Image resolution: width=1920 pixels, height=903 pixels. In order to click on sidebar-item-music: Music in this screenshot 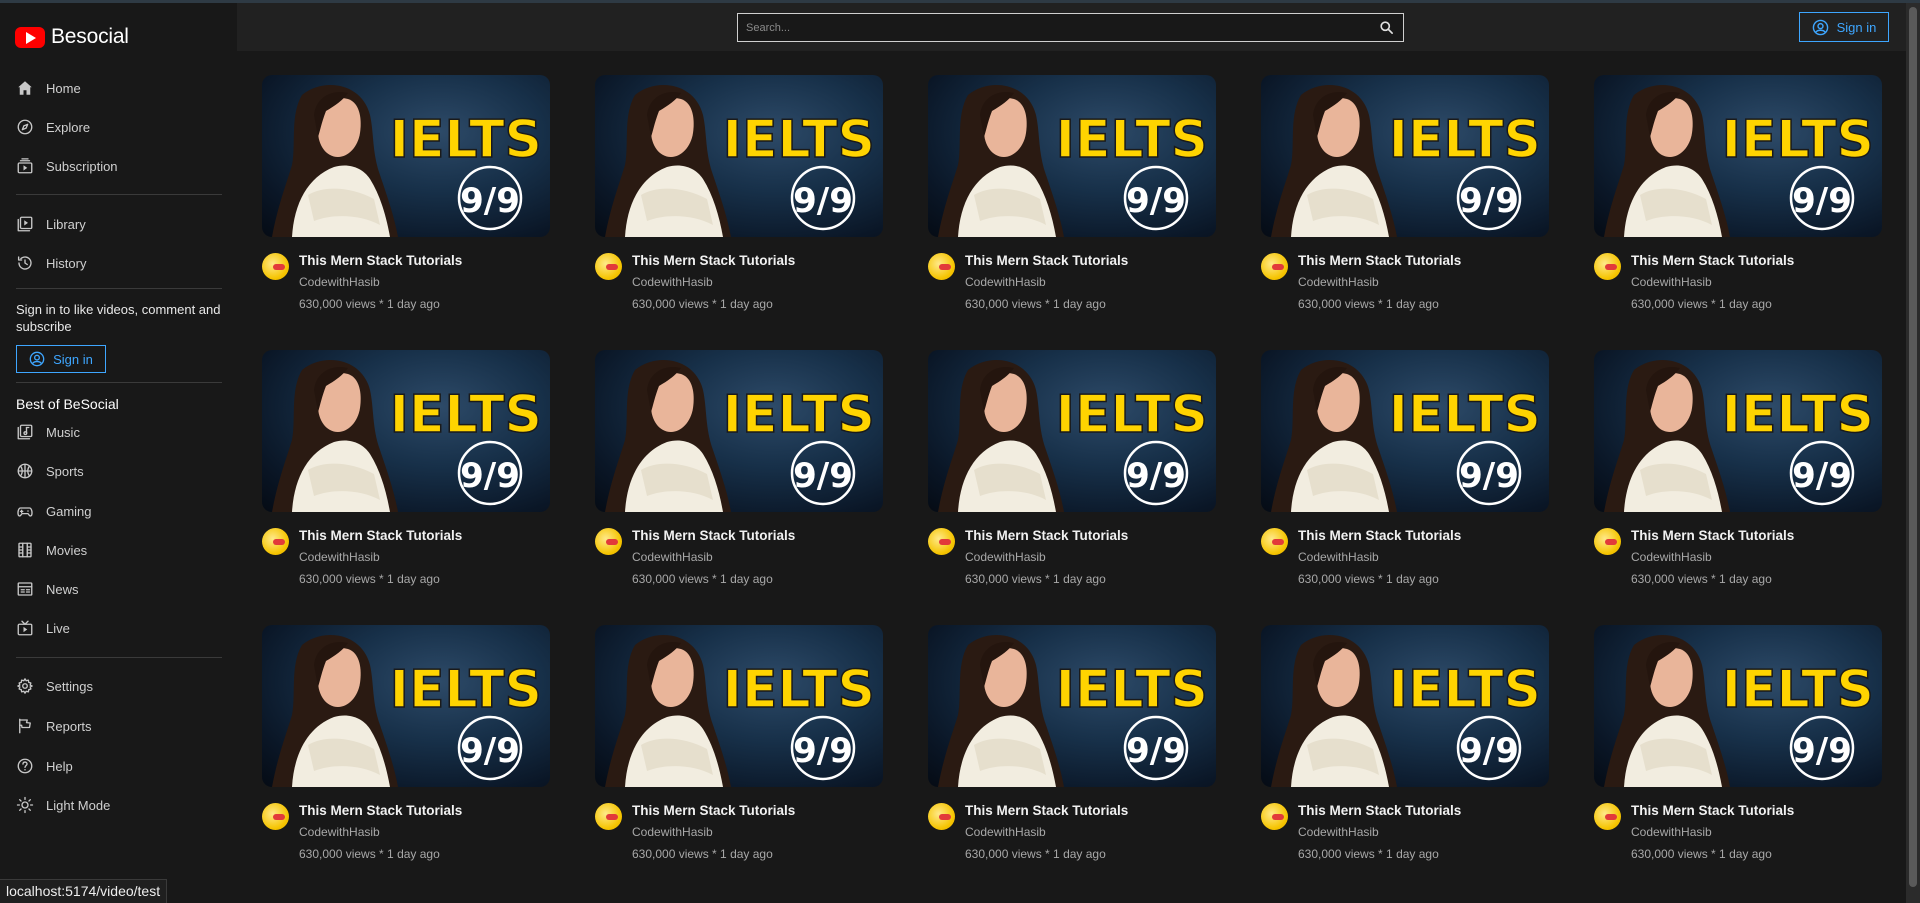, I will do `click(121, 432)`.